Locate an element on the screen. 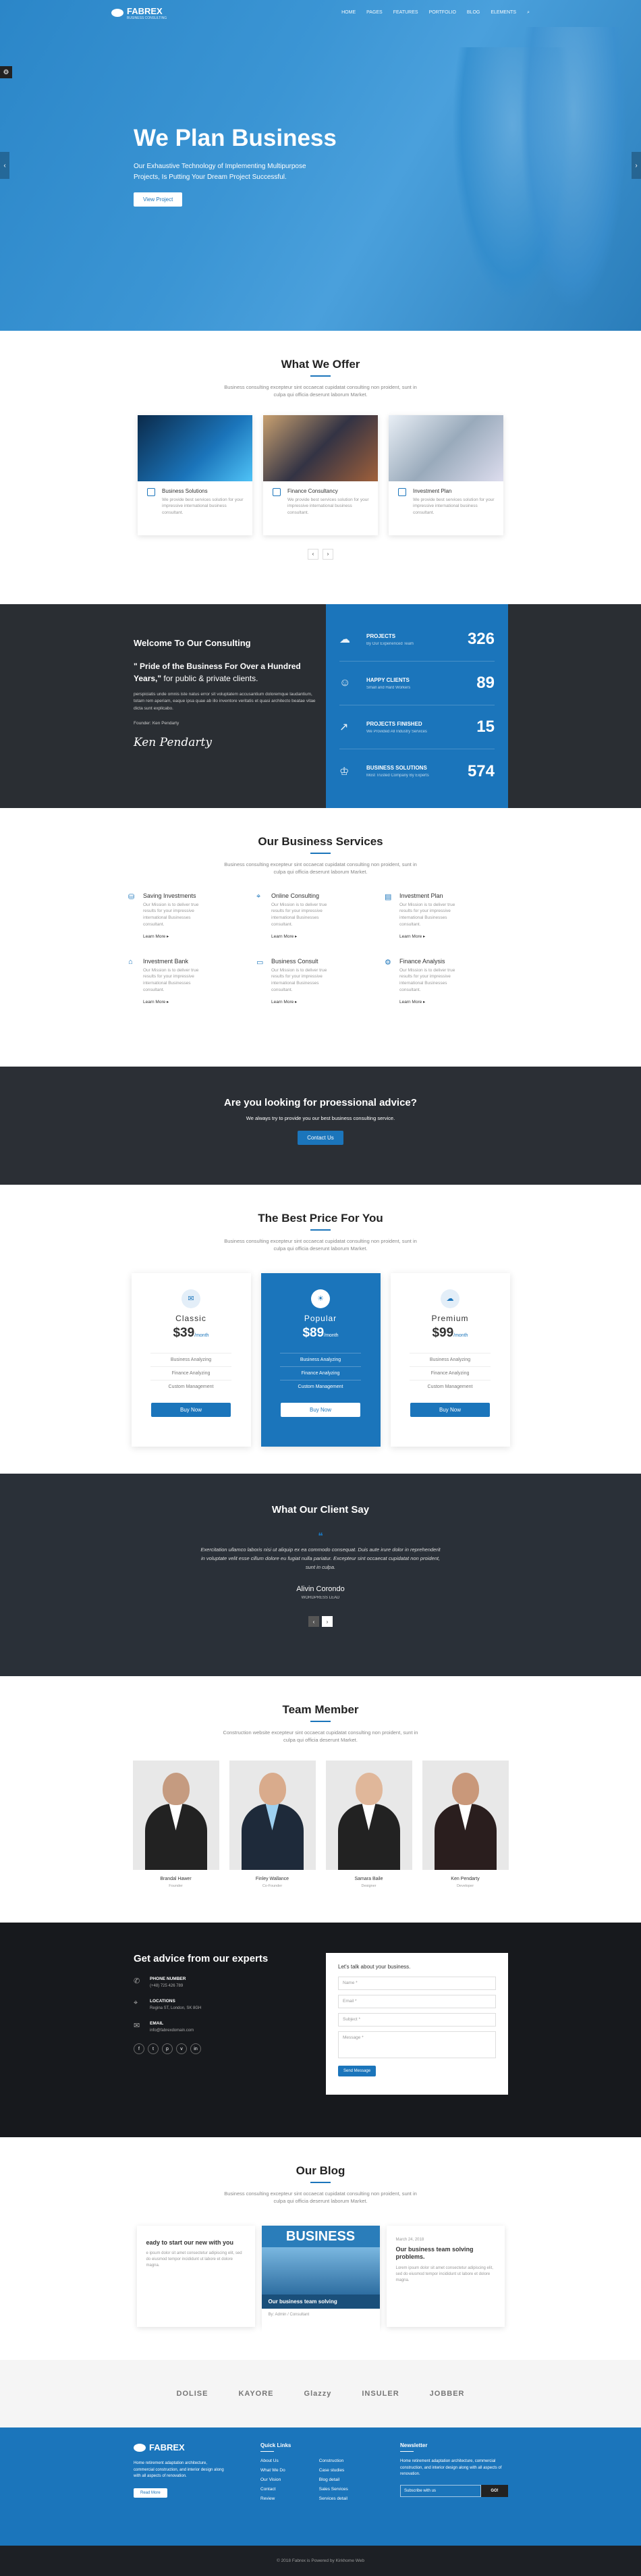 The height and width of the screenshot is (2576, 641). footer-link: Review is located at coordinates (272, 2498).